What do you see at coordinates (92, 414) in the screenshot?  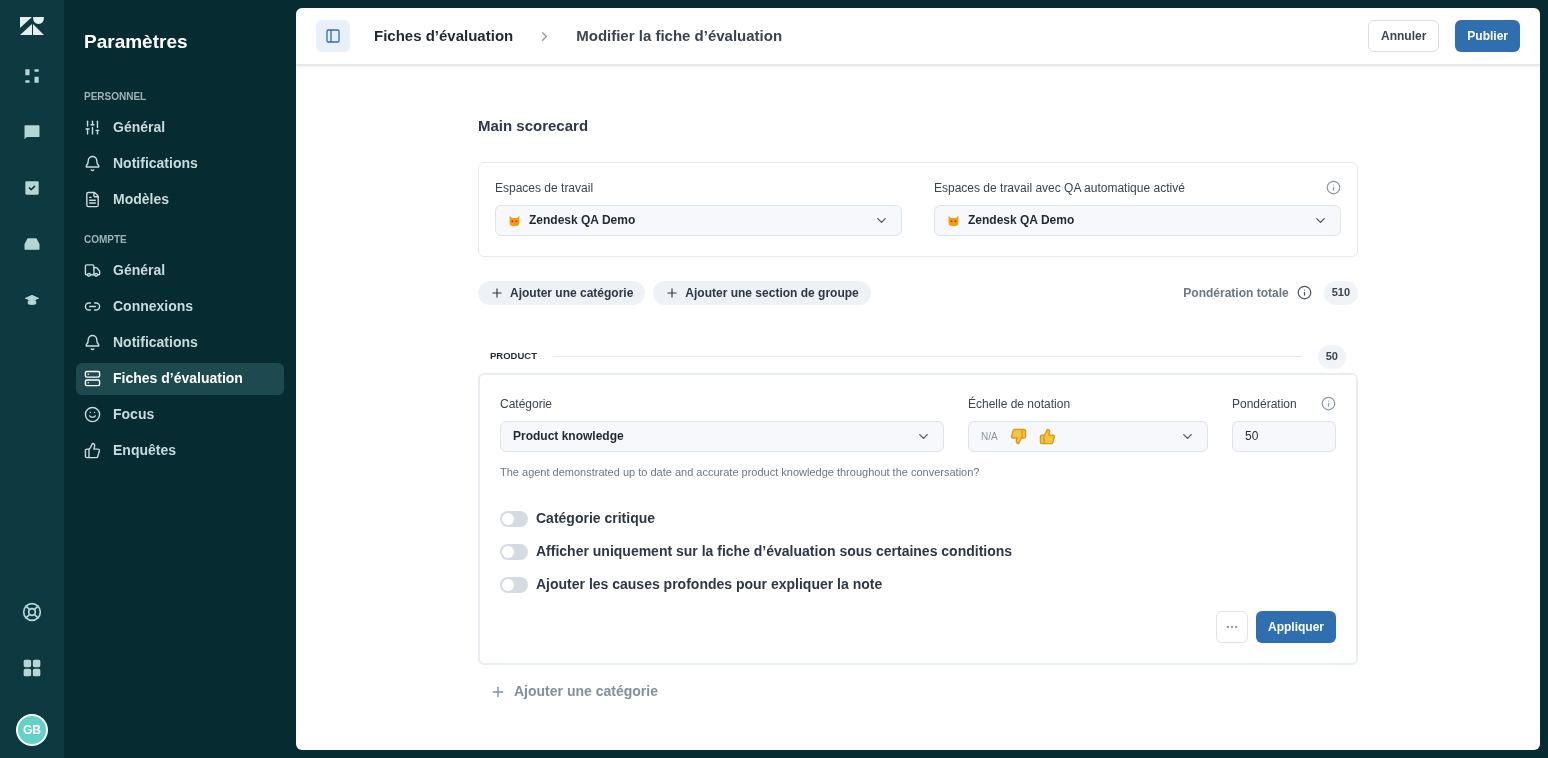 I see `smile-icon` at bounding box center [92, 414].